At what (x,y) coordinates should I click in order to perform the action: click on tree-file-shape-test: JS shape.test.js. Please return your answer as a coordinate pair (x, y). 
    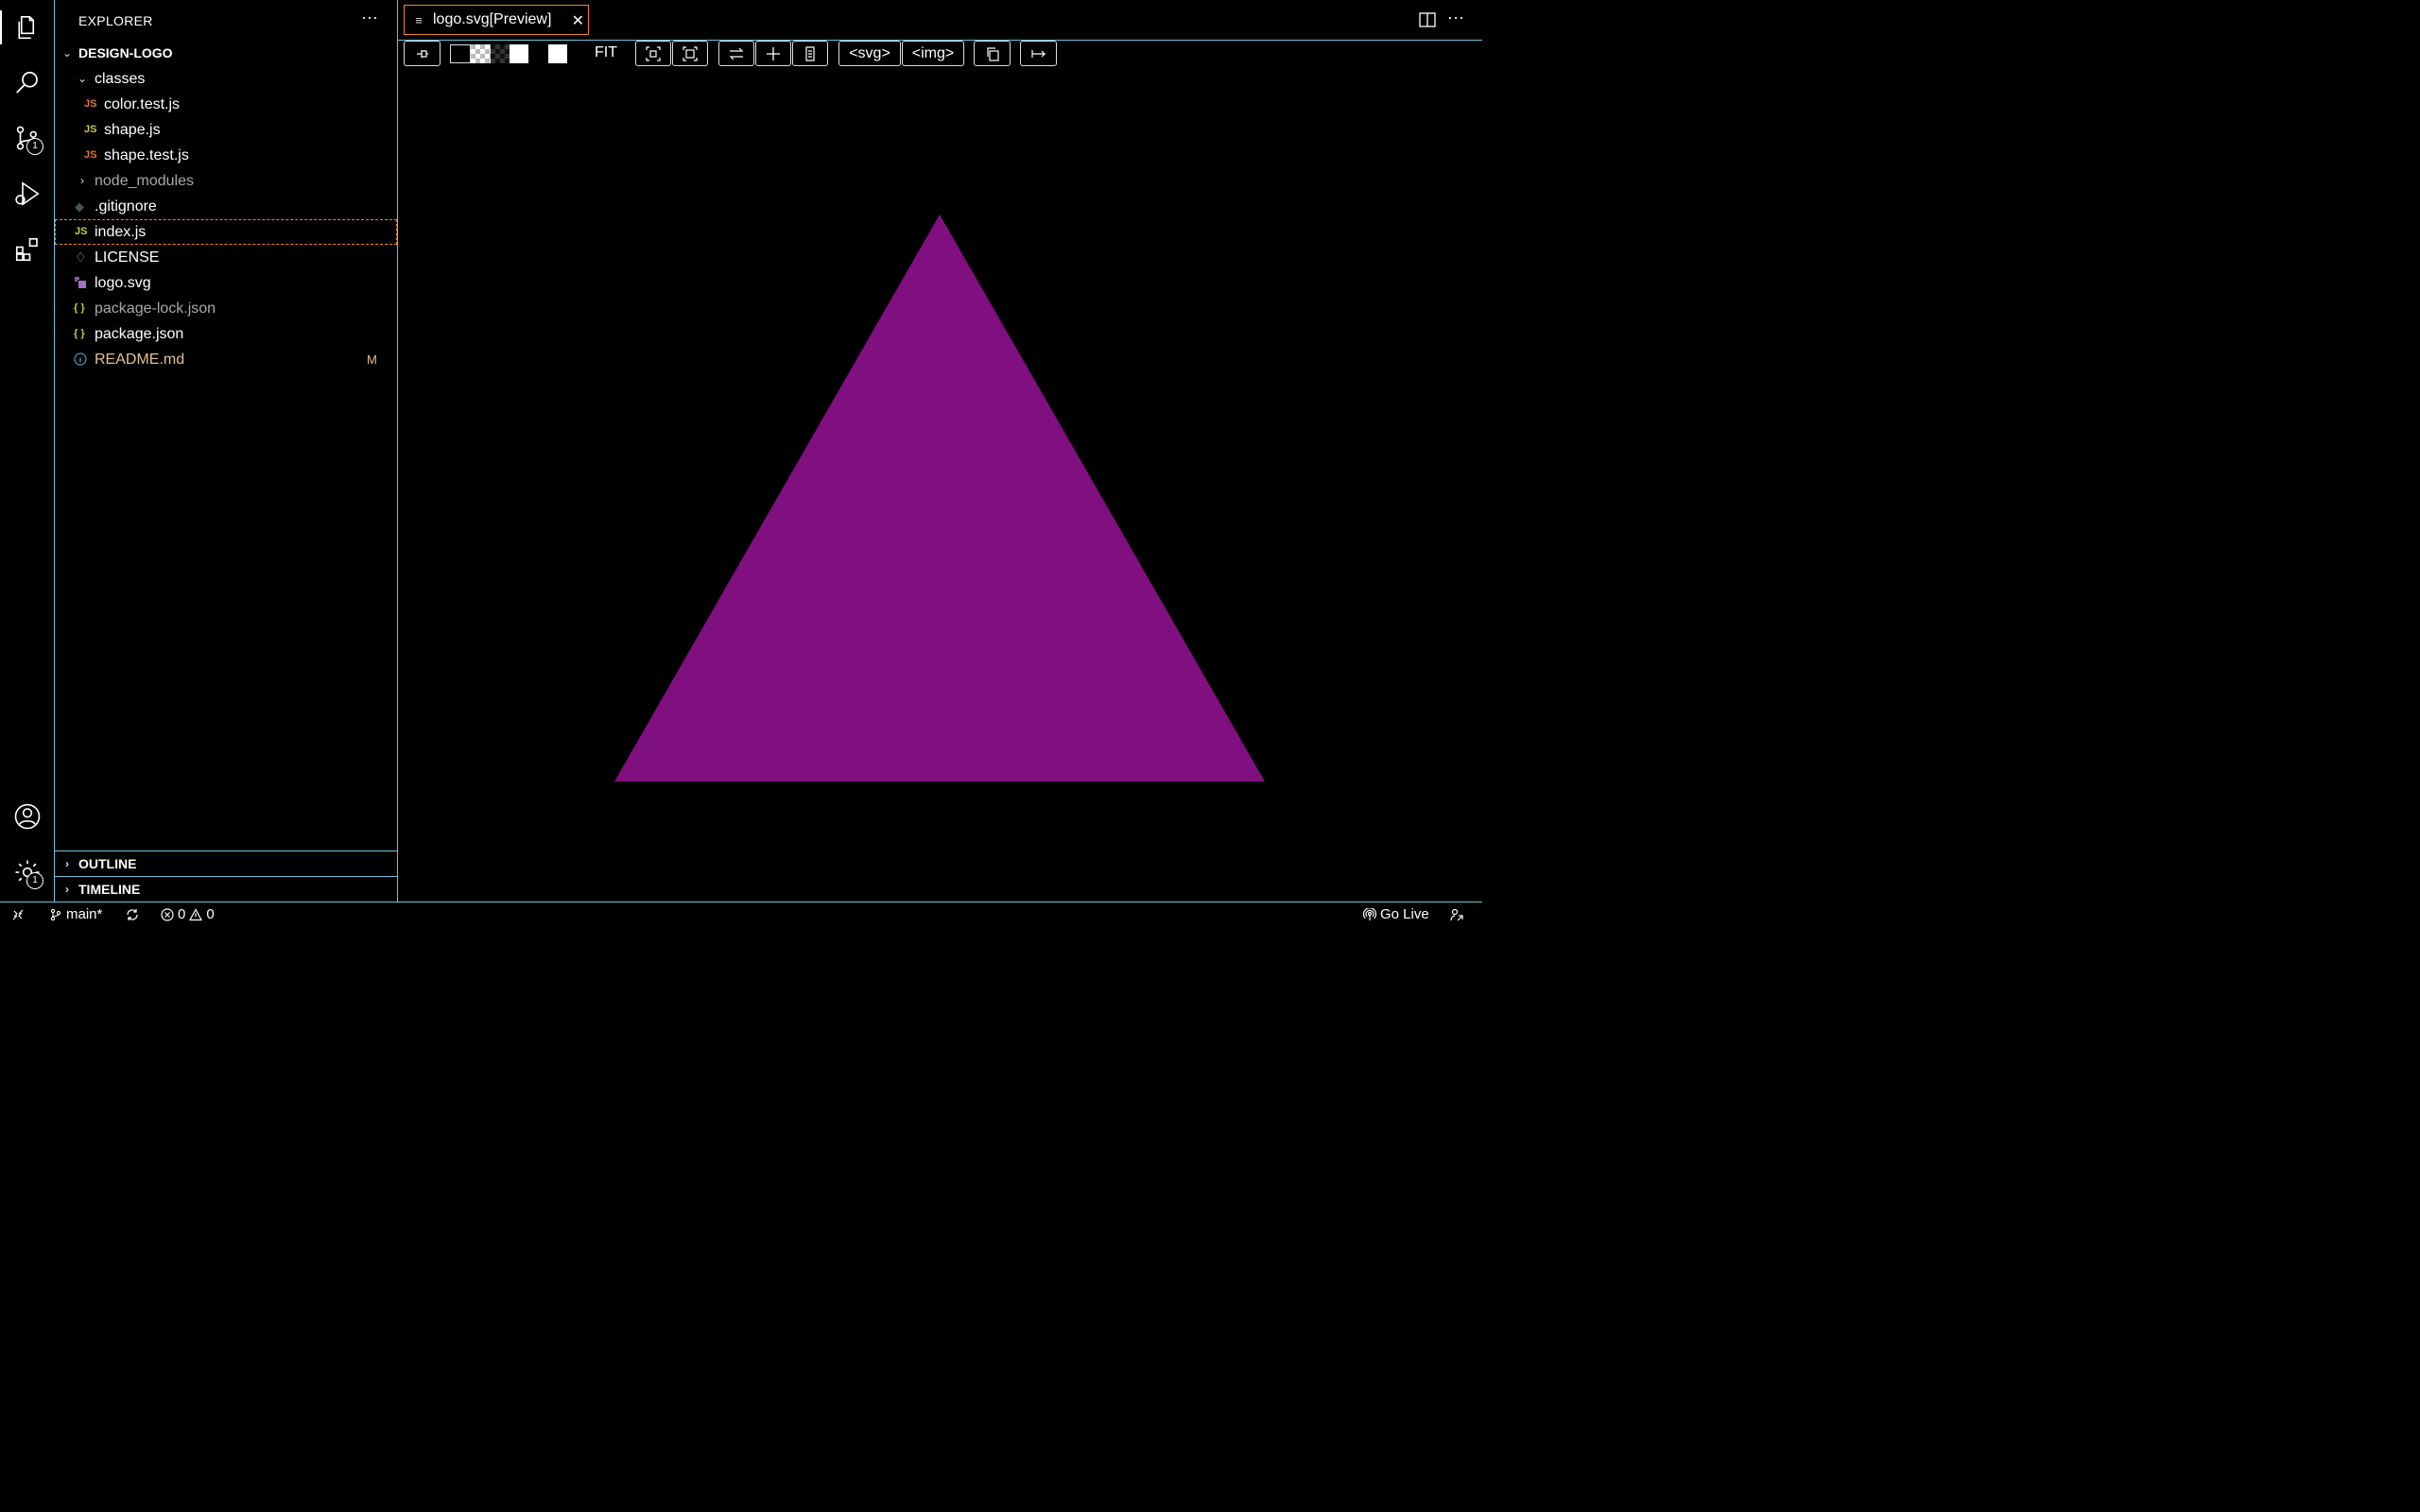
    Looking at the image, I should click on (226, 155).